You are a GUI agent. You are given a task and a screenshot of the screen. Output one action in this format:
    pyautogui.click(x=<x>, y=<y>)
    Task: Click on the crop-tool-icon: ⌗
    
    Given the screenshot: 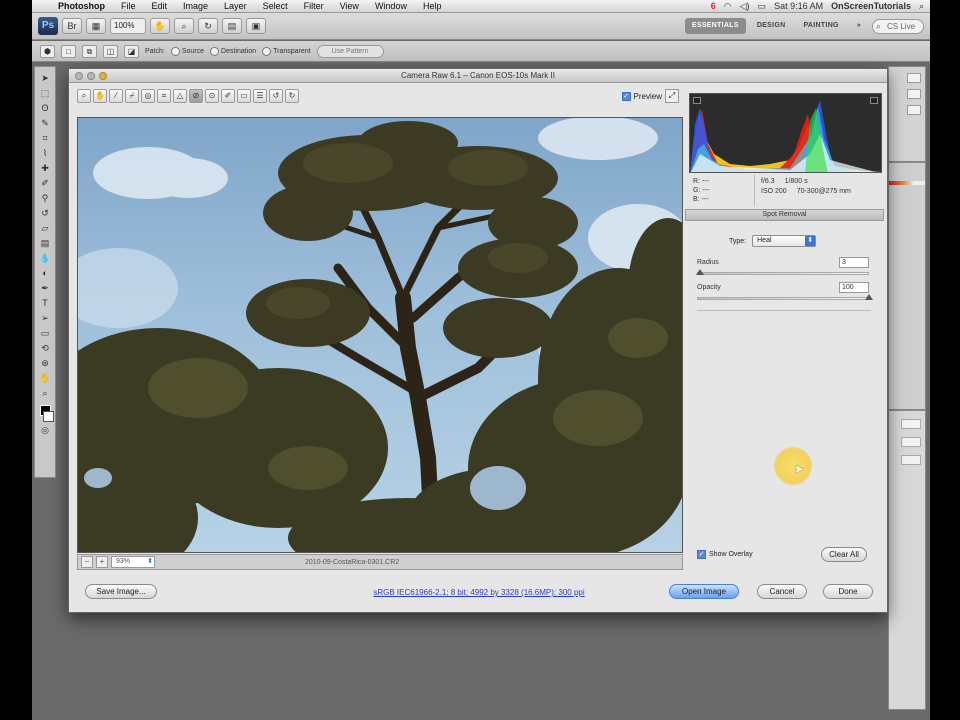 What is the action you would take?
    pyautogui.click(x=45, y=138)
    